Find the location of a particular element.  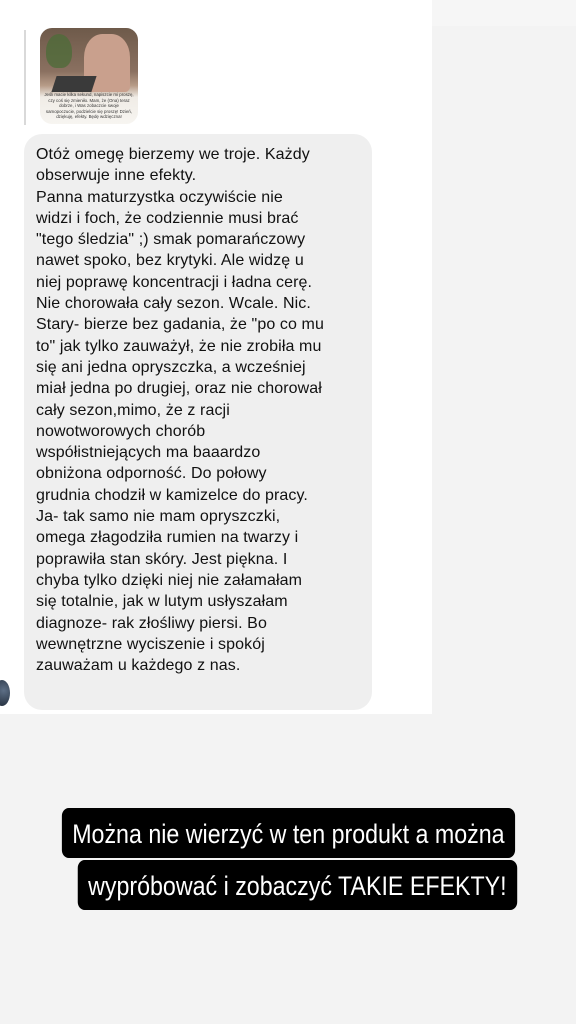

banner-line-1-text: Można nie wierzyć w ten produkt a można is located at coordinates (288, 833).